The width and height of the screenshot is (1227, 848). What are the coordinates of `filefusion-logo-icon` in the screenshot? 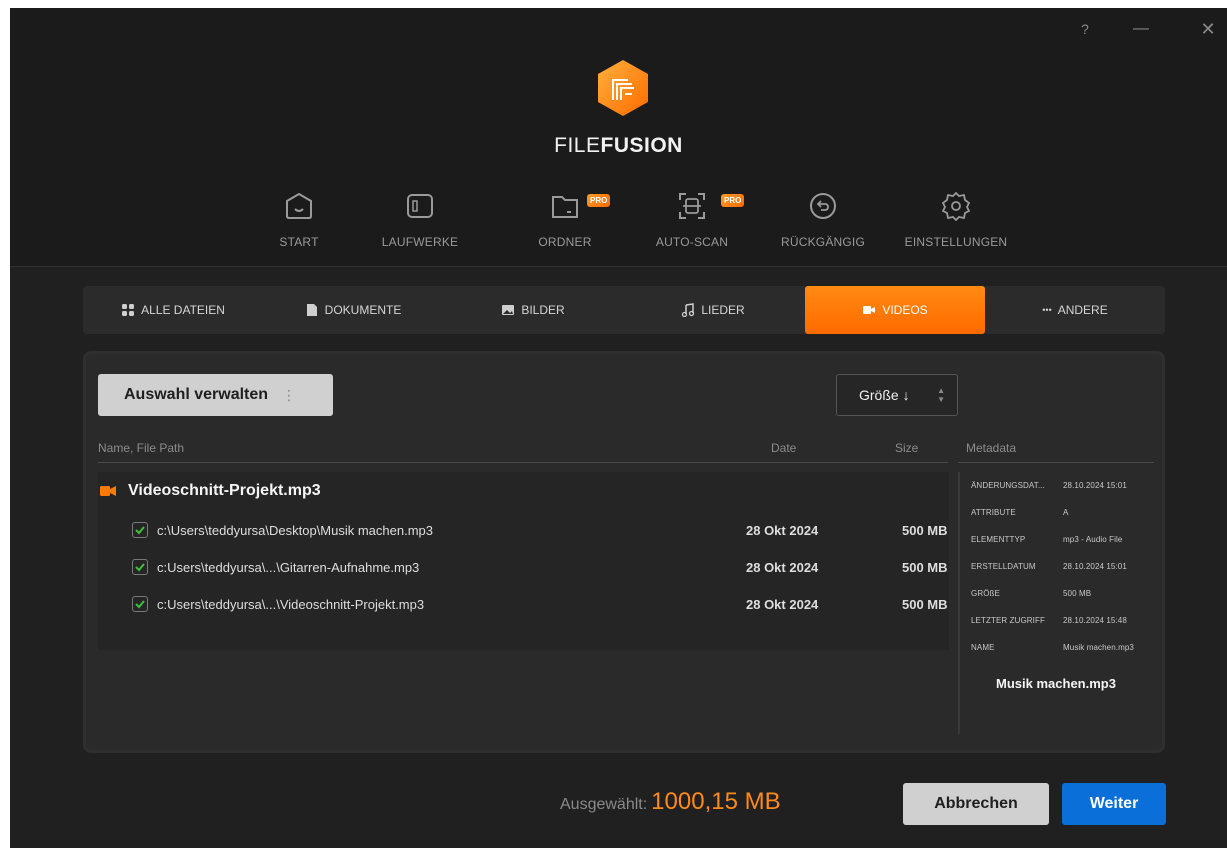 It's located at (623, 88).